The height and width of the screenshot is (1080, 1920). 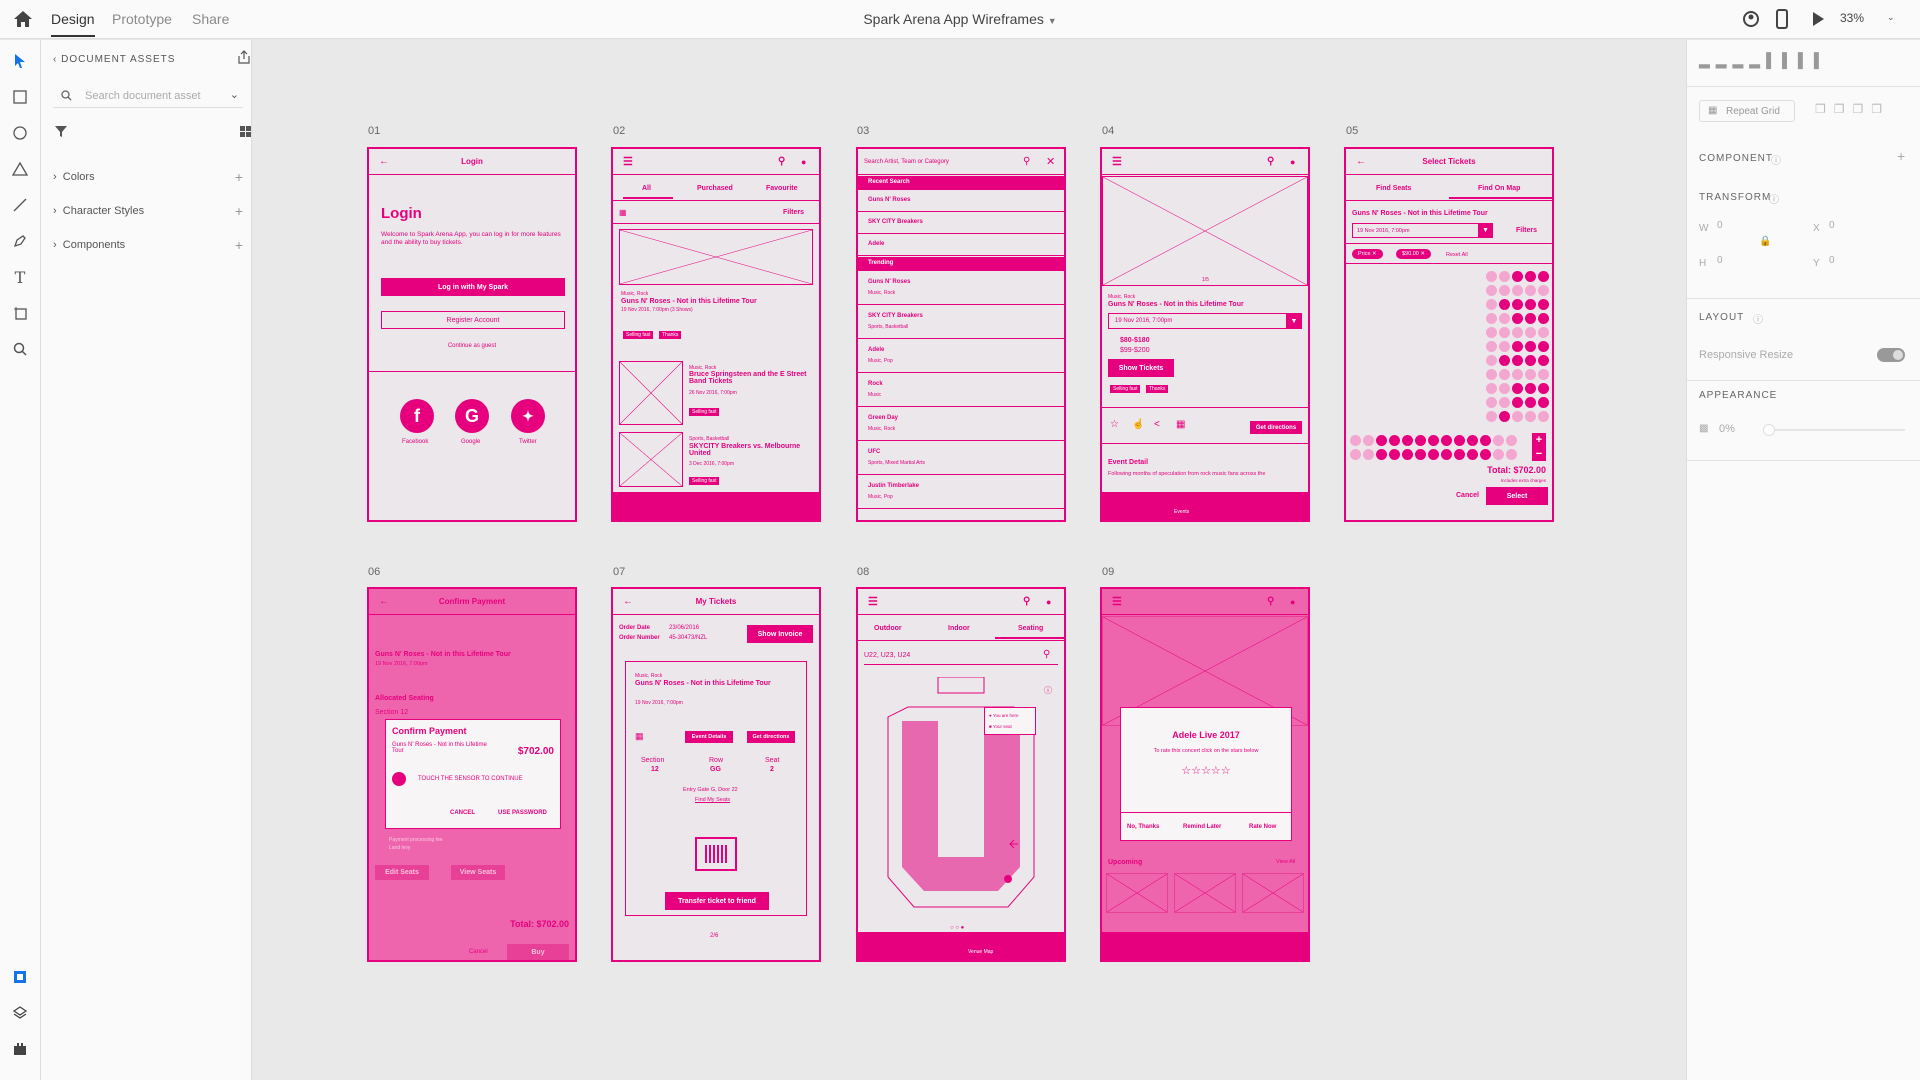 What do you see at coordinates (1764, 60) in the screenshot?
I see `align-icons: ▂▂▂▂▌▌▌▌` at bounding box center [1764, 60].